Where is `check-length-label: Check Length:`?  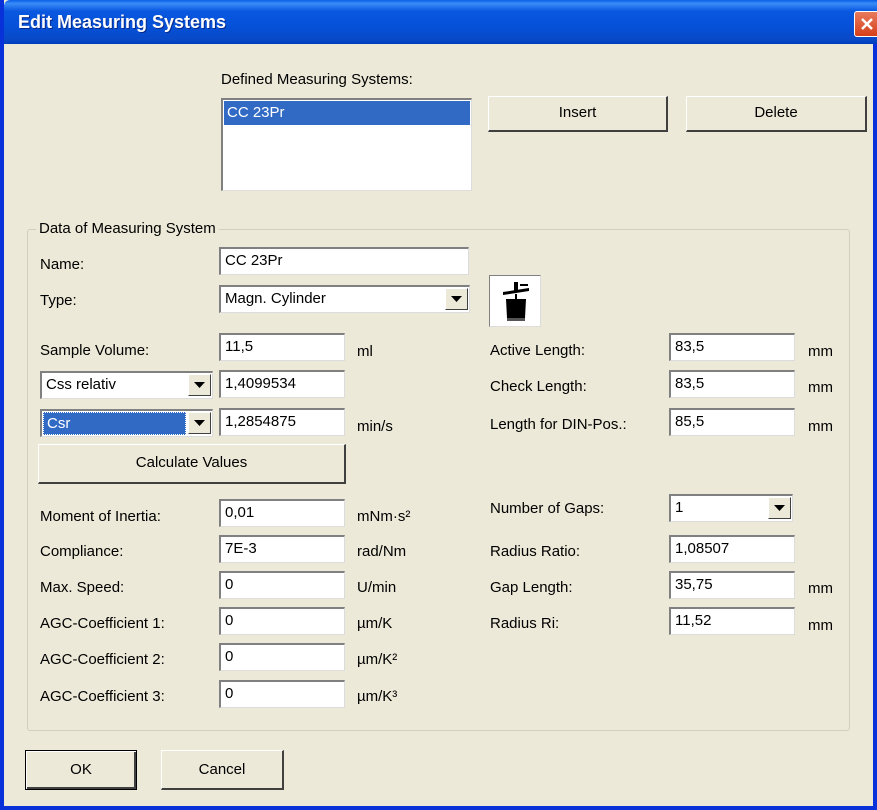 check-length-label: Check Length: is located at coordinates (538, 386).